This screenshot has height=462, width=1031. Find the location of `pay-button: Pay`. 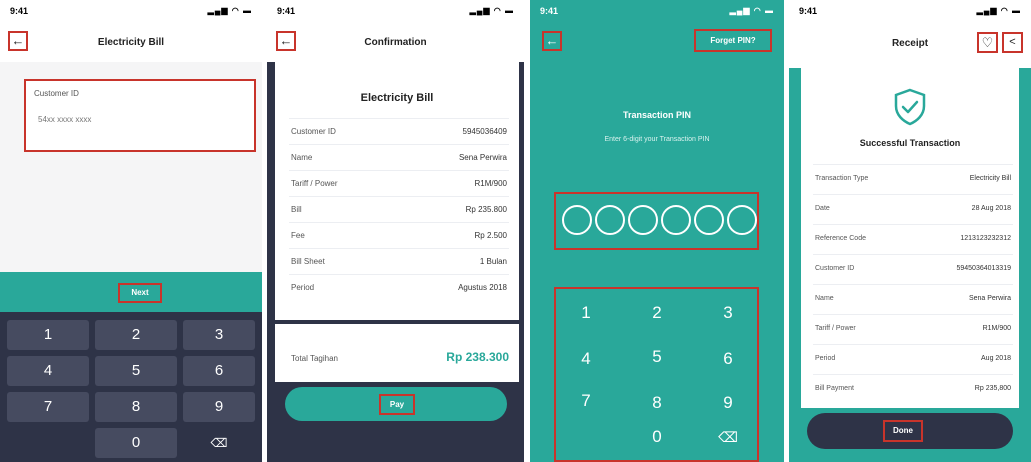

pay-button: Pay is located at coordinates (397, 404).